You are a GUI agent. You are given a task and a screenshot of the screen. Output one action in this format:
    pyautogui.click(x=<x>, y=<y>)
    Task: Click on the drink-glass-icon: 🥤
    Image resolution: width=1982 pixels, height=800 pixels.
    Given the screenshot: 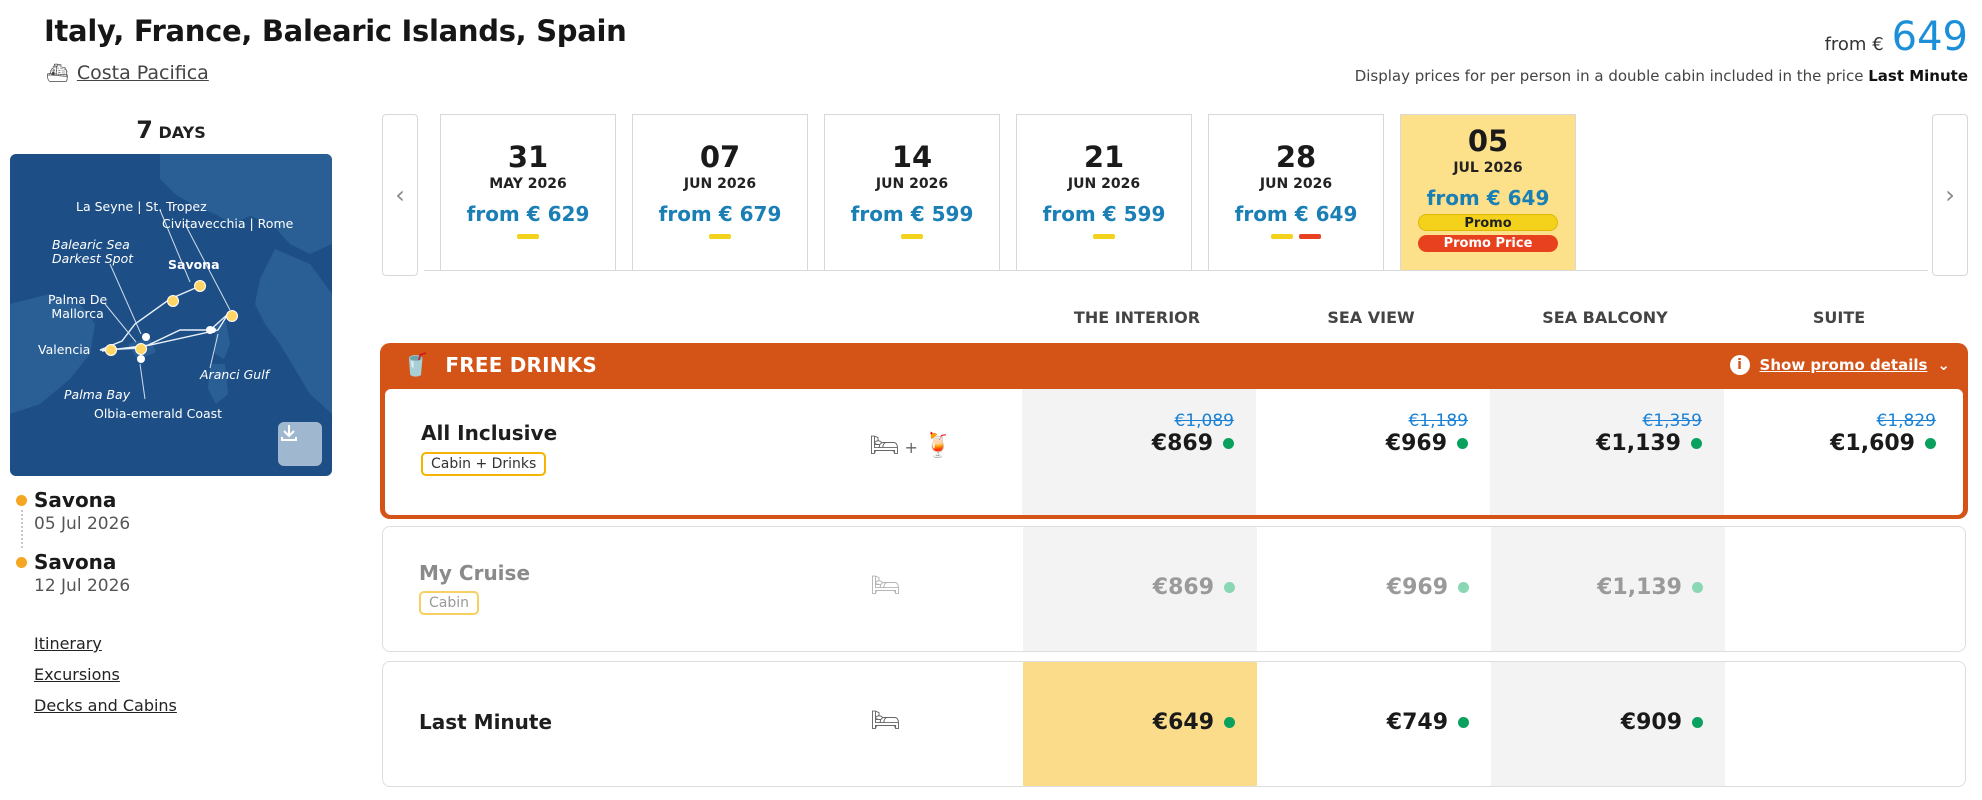 What is the action you would take?
    pyautogui.click(x=416, y=365)
    